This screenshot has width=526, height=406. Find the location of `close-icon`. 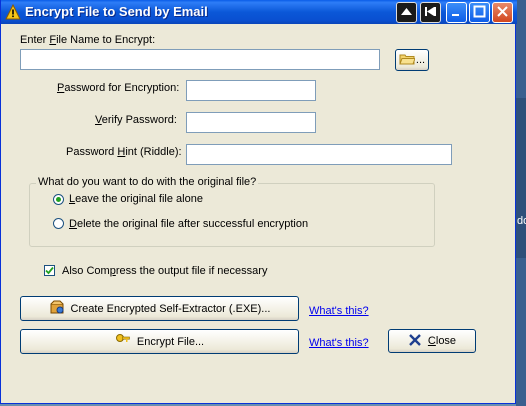

close-icon is located at coordinates (502, 13).